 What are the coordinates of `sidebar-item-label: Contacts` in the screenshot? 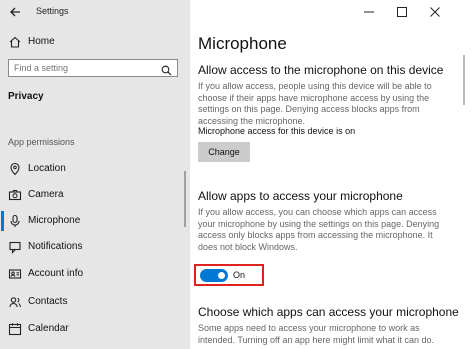 It's located at (48, 301).